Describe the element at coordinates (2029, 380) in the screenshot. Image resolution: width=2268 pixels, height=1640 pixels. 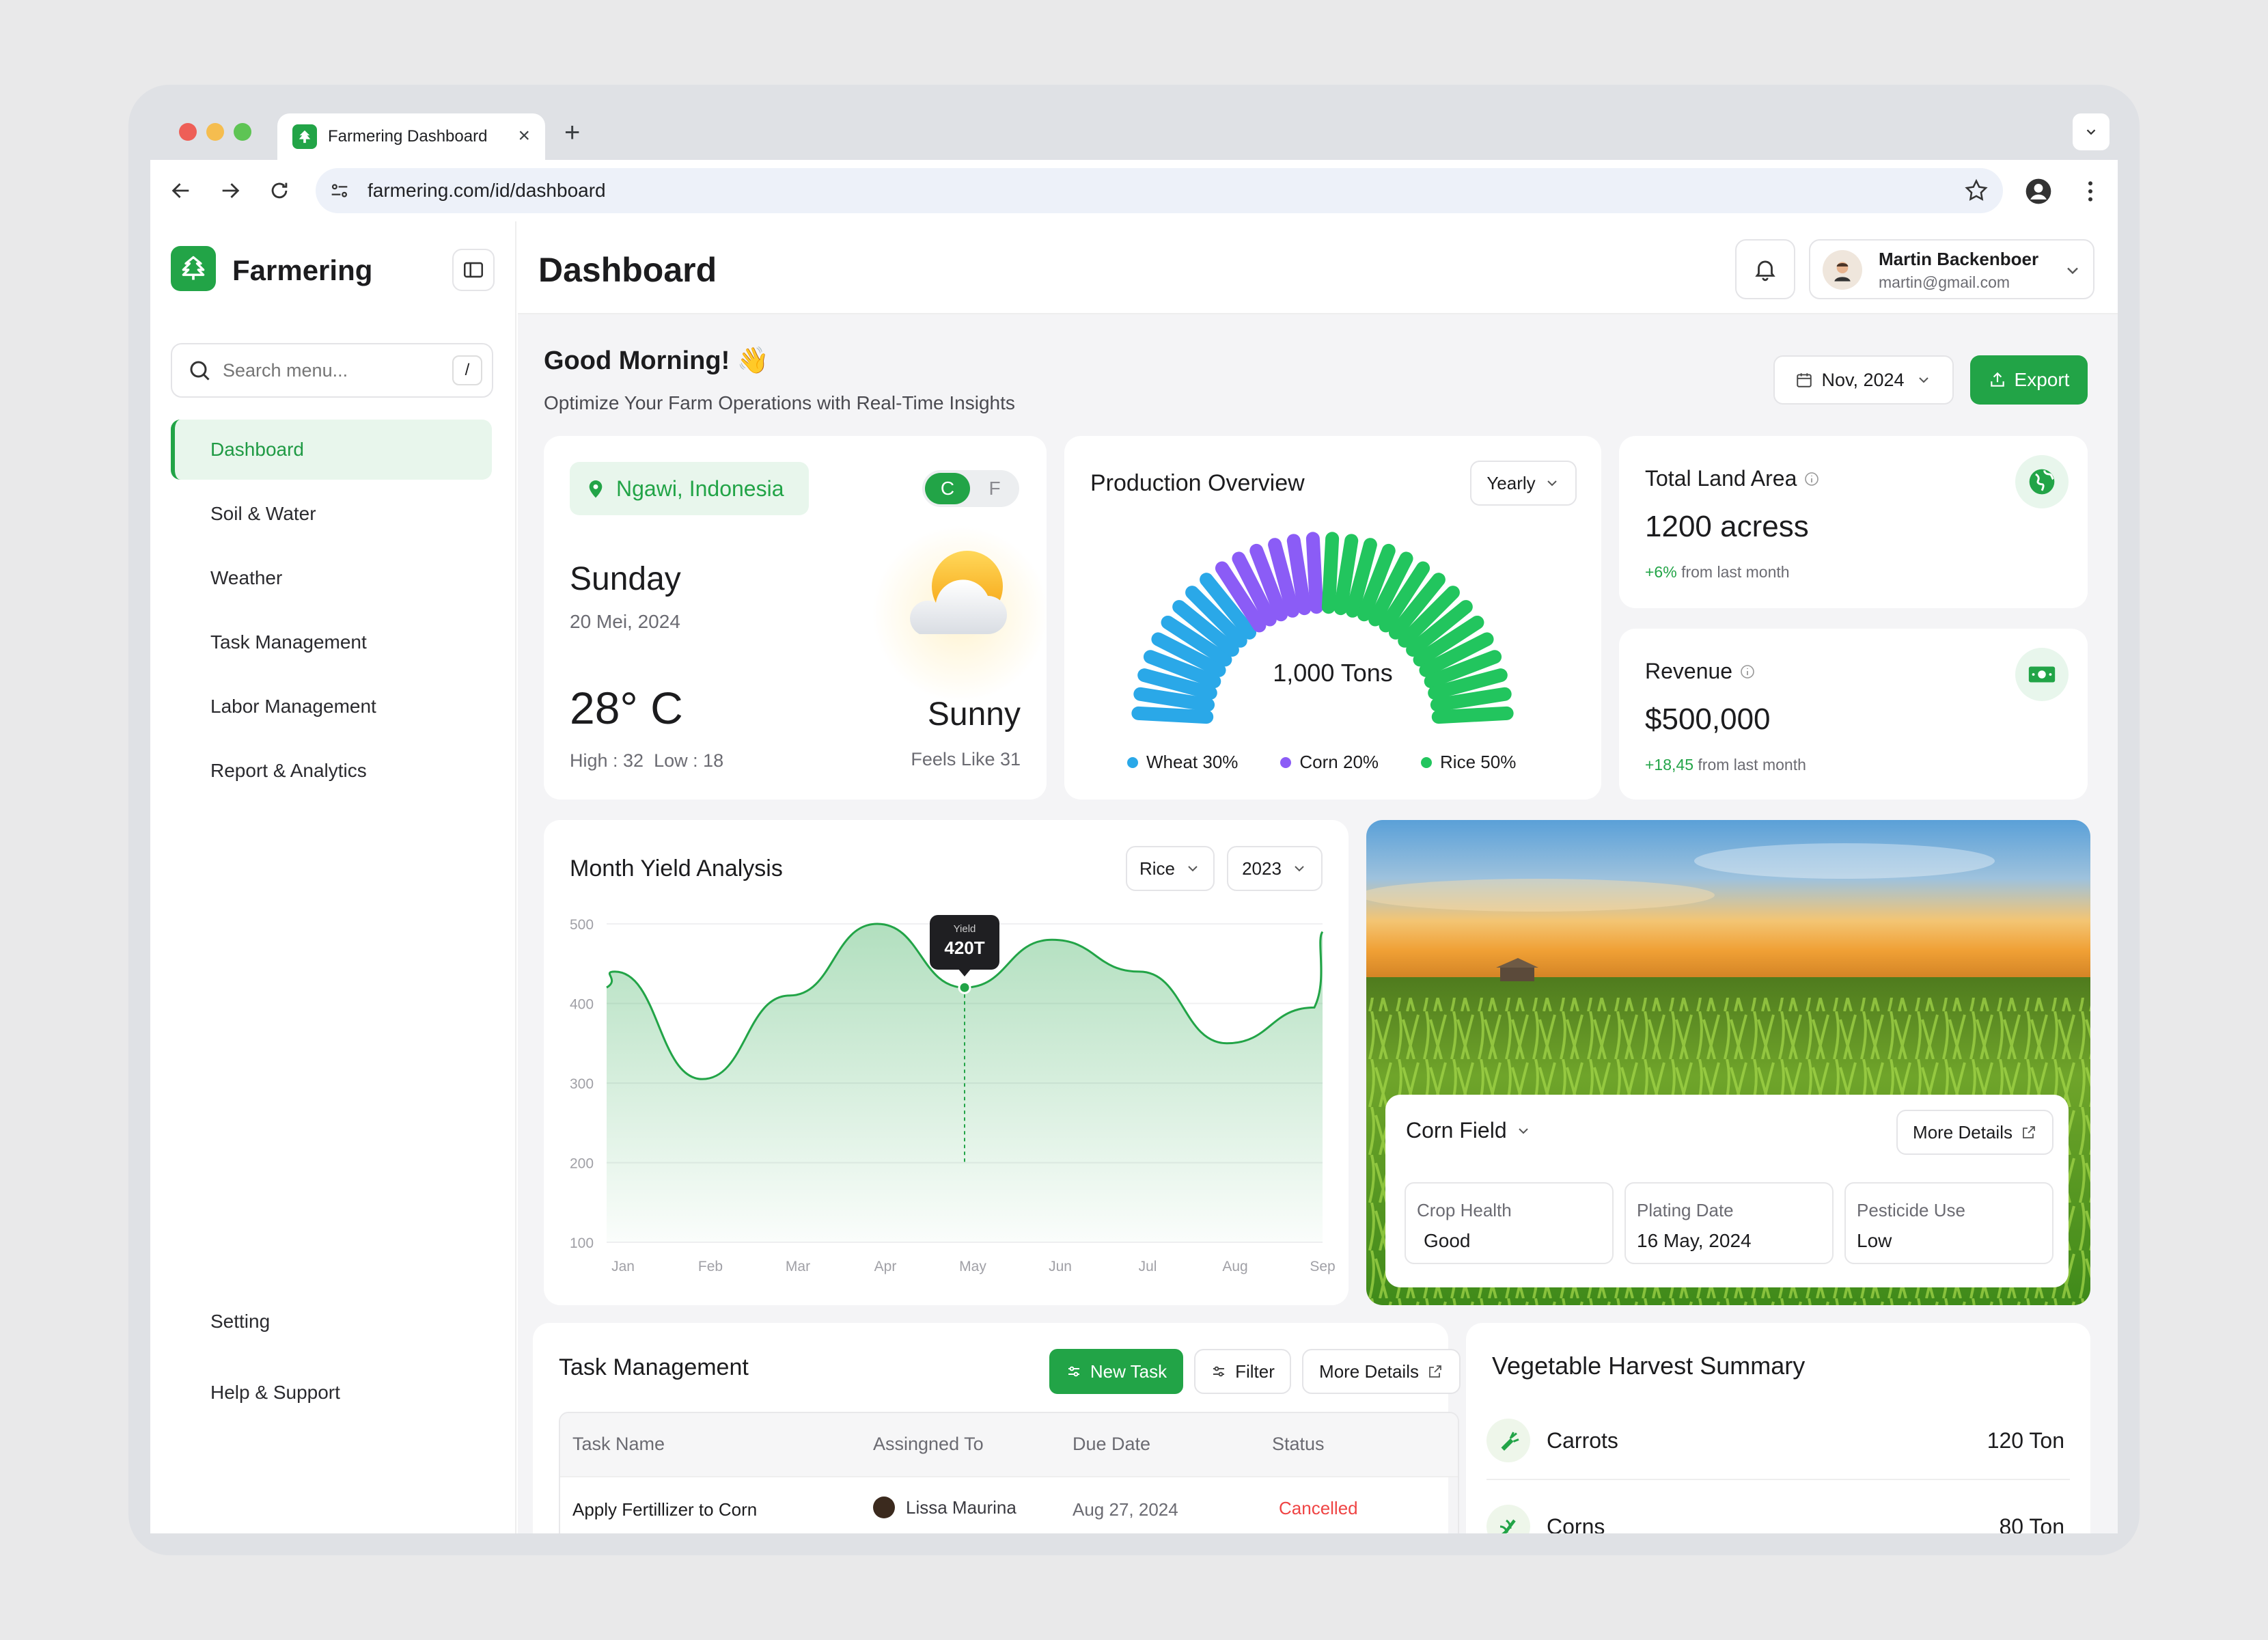
I see `export-button: Export` at that location.